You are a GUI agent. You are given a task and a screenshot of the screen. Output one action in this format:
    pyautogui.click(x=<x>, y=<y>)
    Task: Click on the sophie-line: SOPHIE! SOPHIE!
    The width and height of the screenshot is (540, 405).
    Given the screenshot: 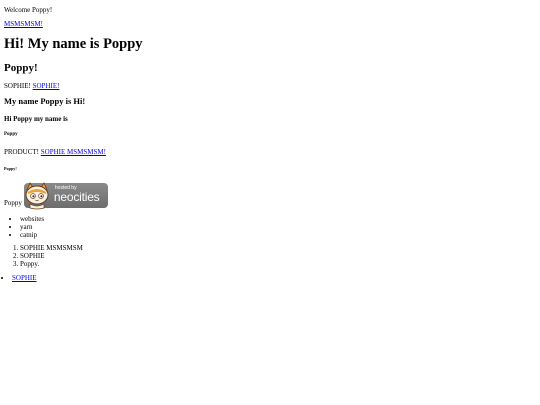 What is the action you would take?
    pyautogui.click(x=31, y=86)
    